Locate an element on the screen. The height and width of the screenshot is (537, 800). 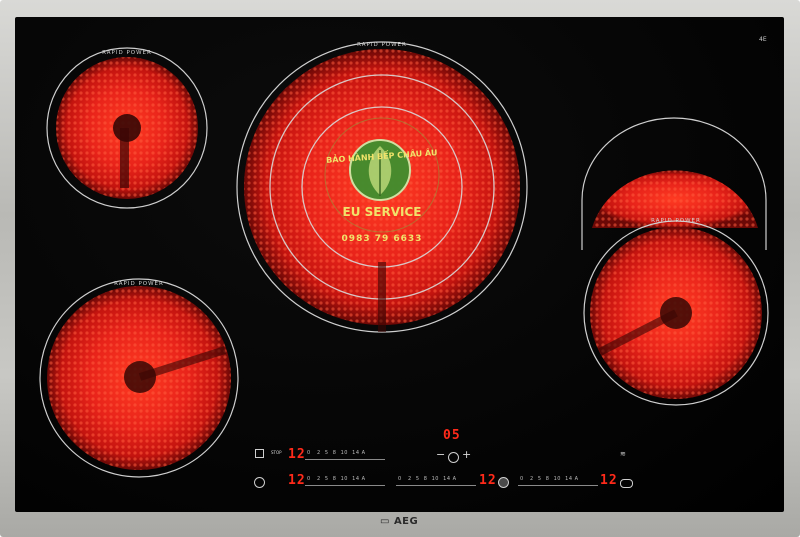
center-zone-ring-icon is located at coordinates (503, 482).